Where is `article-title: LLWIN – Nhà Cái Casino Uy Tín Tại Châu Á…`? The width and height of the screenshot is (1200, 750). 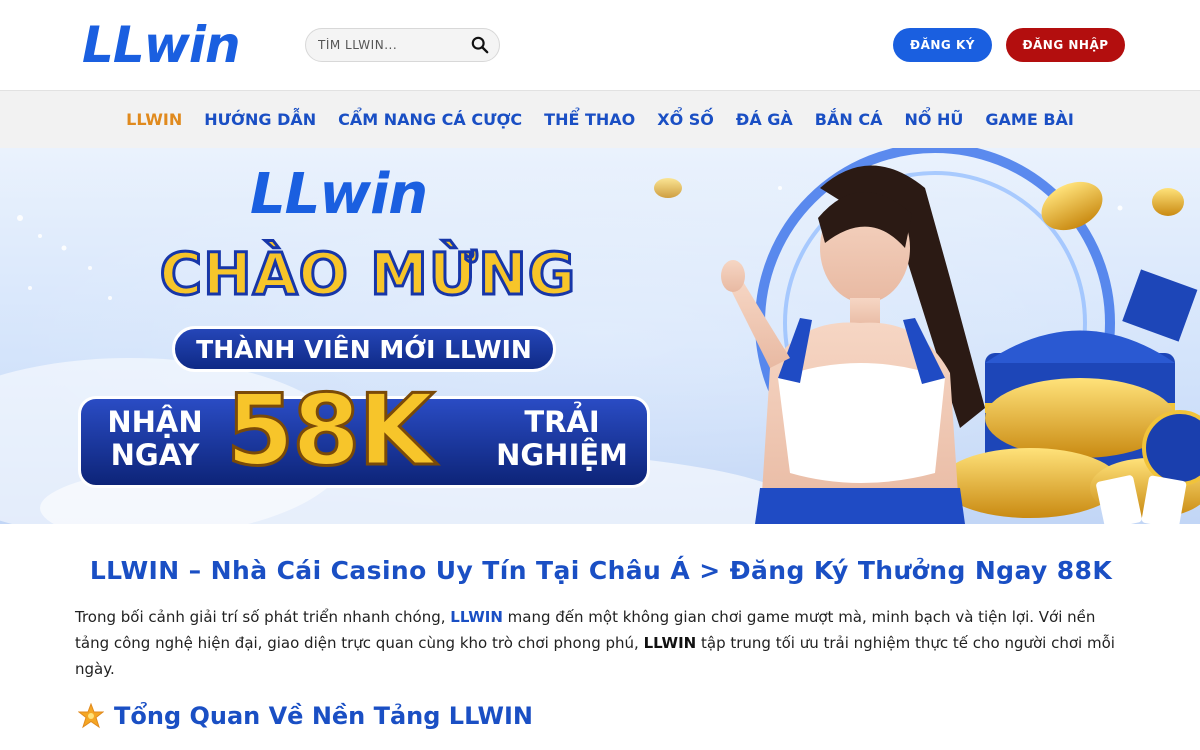 article-title: LLWIN – Nhà Cái Casino Uy Tín Tại Châu Á… is located at coordinates (601, 570).